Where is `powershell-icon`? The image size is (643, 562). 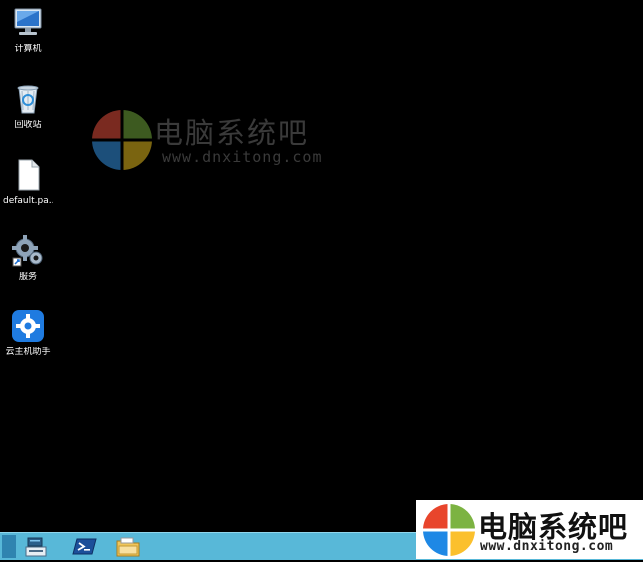 powershell-icon is located at coordinates (84, 546).